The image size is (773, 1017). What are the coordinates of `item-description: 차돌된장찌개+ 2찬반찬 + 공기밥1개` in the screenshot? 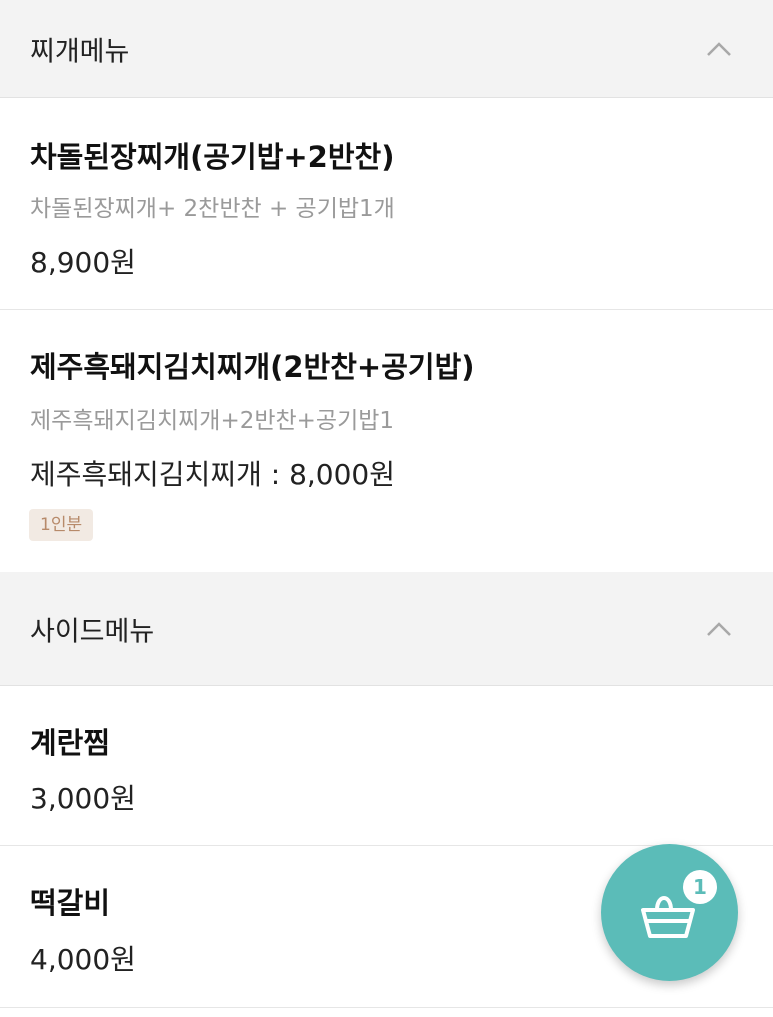 It's located at (212, 209).